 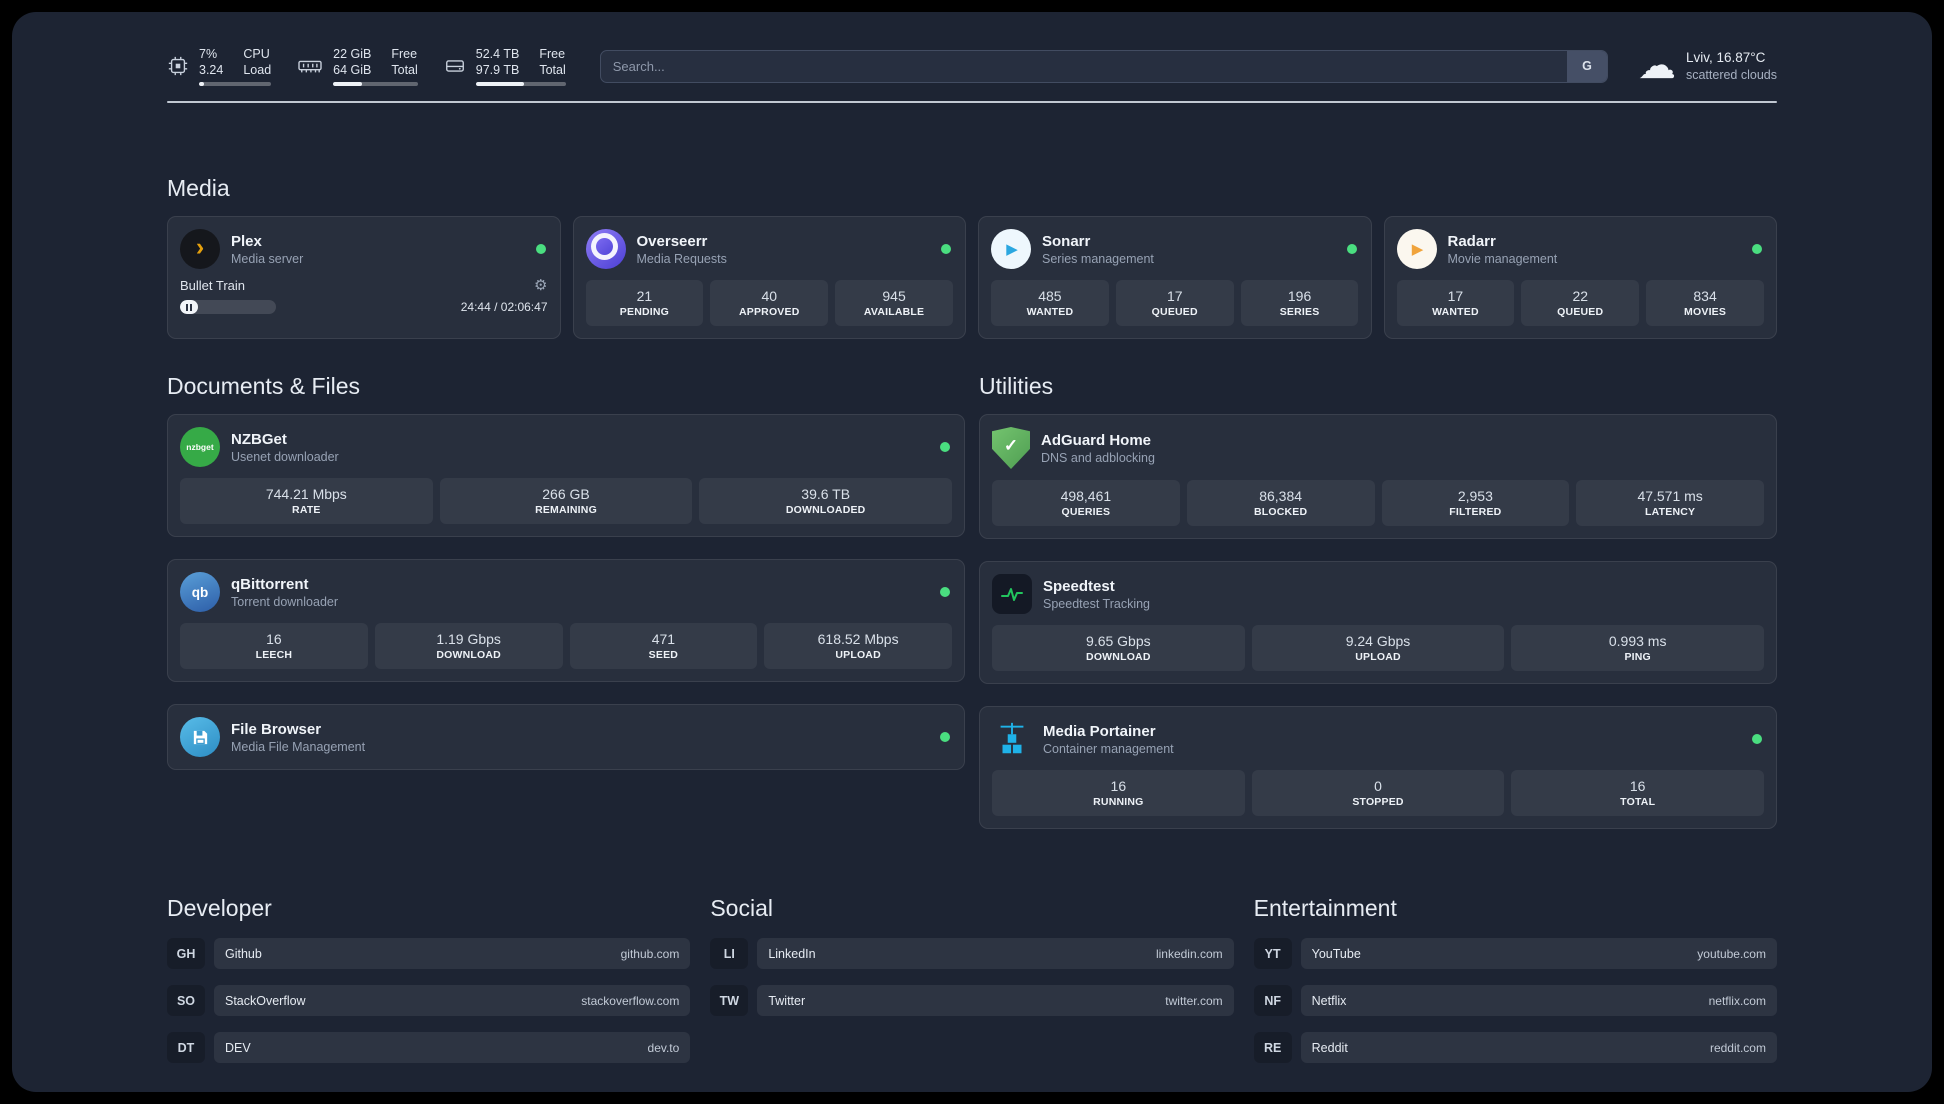 What do you see at coordinates (1108, 748) in the screenshot?
I see `app-subtitle: Container management` at bounding box center [1108, 748].